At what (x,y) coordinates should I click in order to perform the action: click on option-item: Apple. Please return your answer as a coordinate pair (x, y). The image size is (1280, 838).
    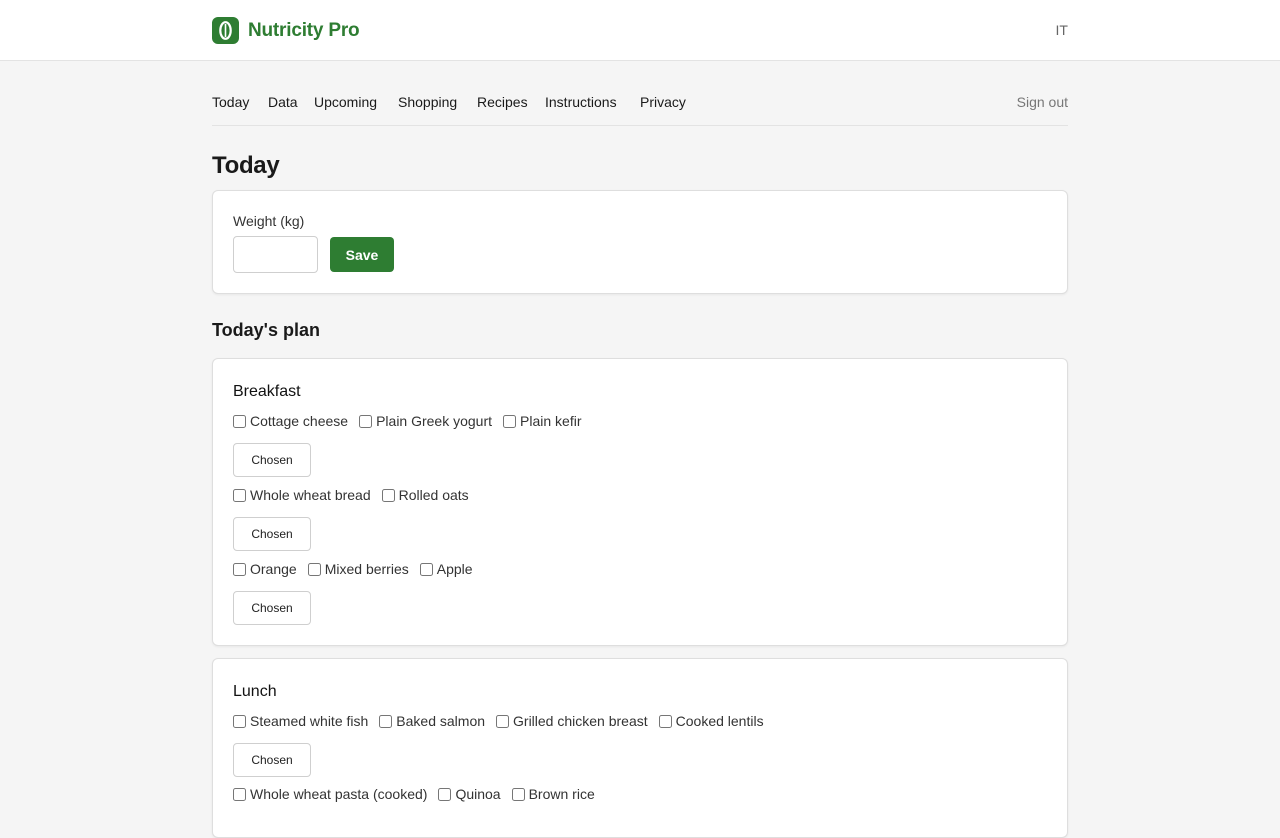
    Looking at the image, I should click on (446, 569).